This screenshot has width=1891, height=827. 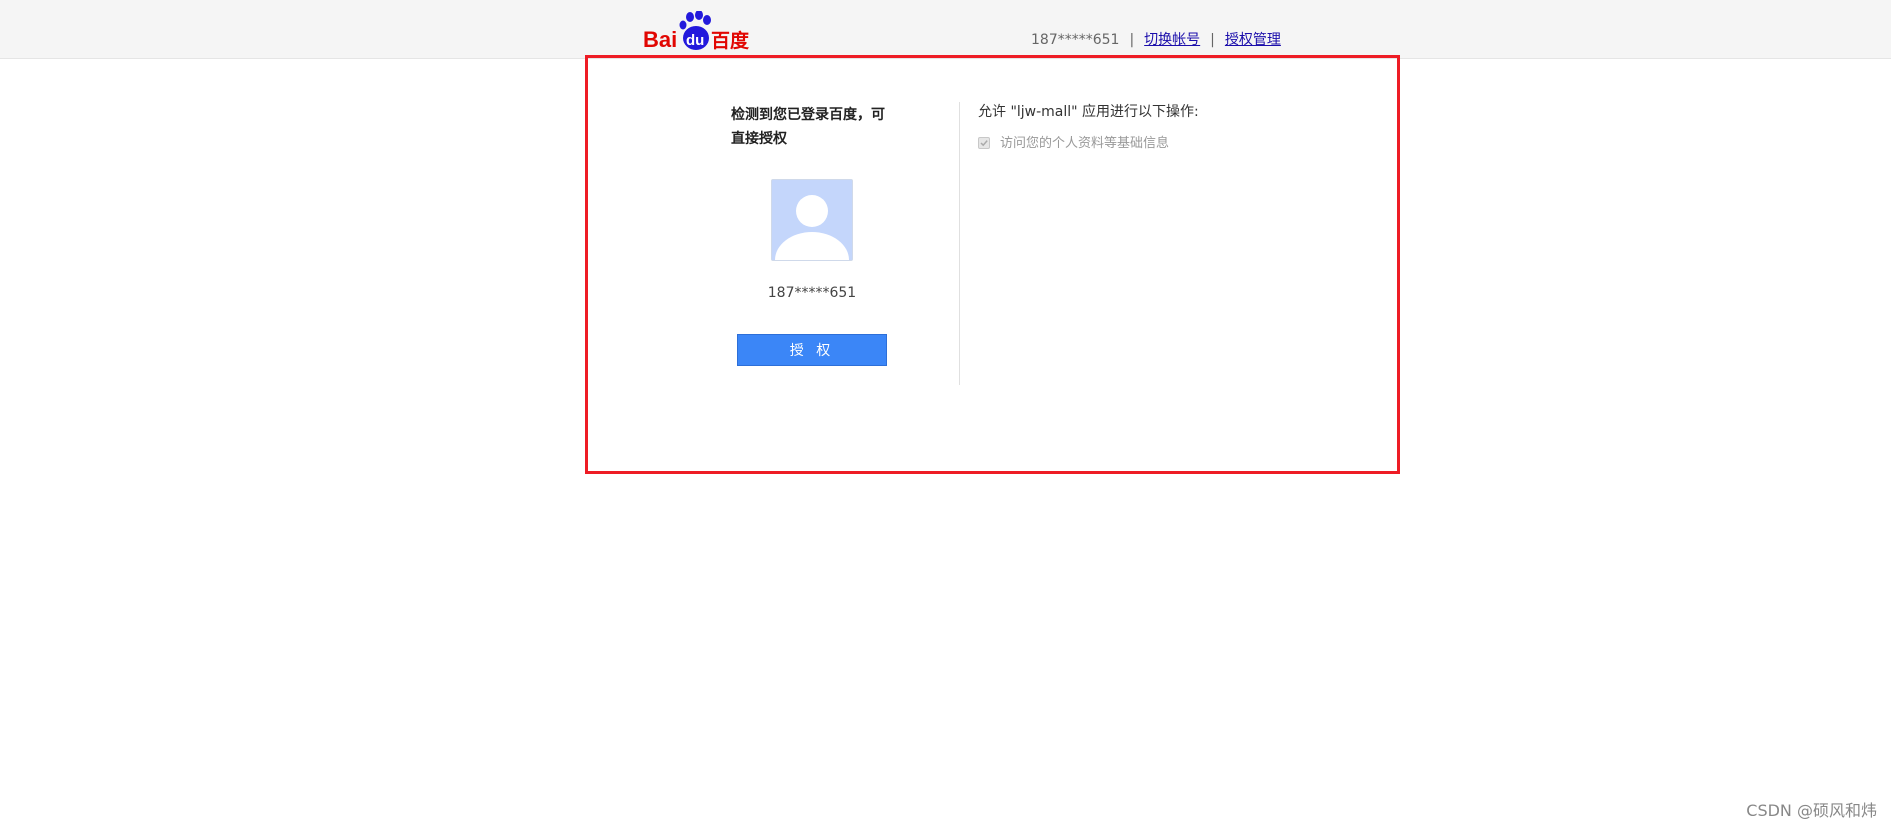 I want to click on permission-label: 访问您的个人资料等基础信息, so click(x=1085, y=143).